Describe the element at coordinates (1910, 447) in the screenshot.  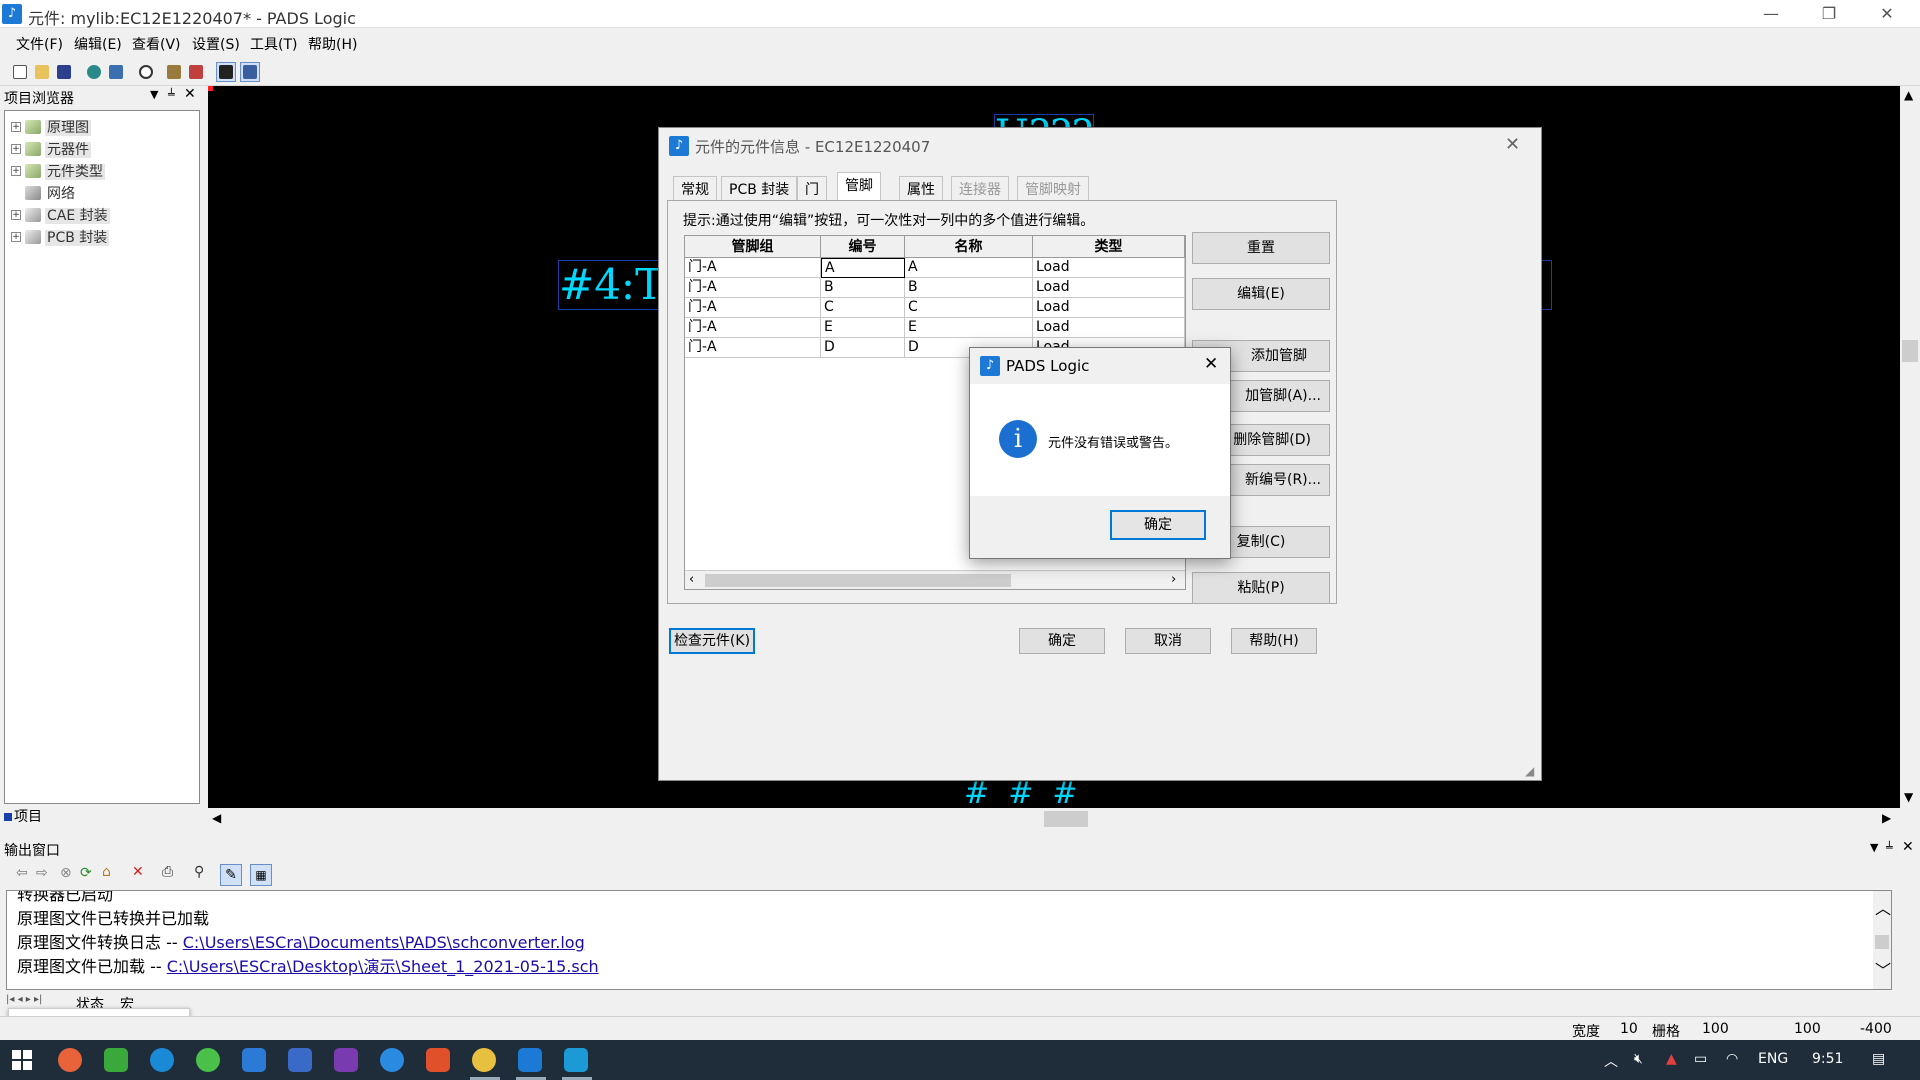
I see `canvas-vertical-scrollbar: ▲ ▼` at that location.